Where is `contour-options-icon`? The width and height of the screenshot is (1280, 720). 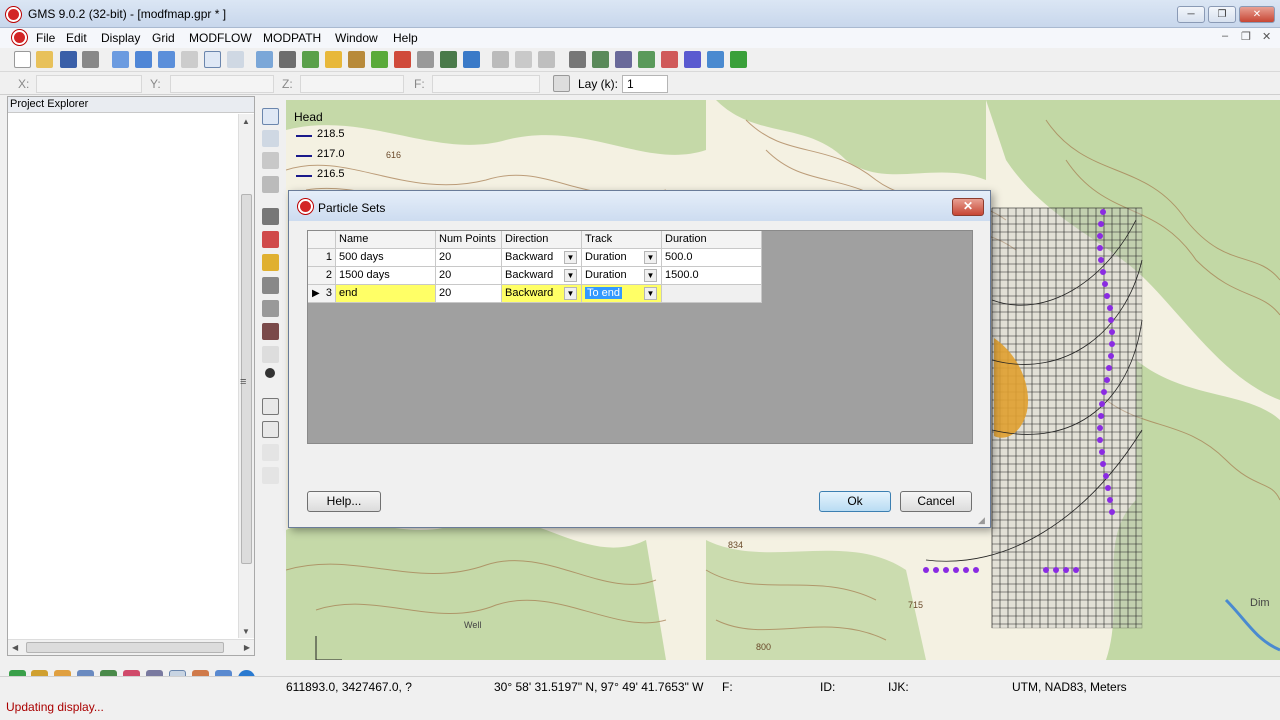 contour-options-icon is located at coordinates (356, 59).